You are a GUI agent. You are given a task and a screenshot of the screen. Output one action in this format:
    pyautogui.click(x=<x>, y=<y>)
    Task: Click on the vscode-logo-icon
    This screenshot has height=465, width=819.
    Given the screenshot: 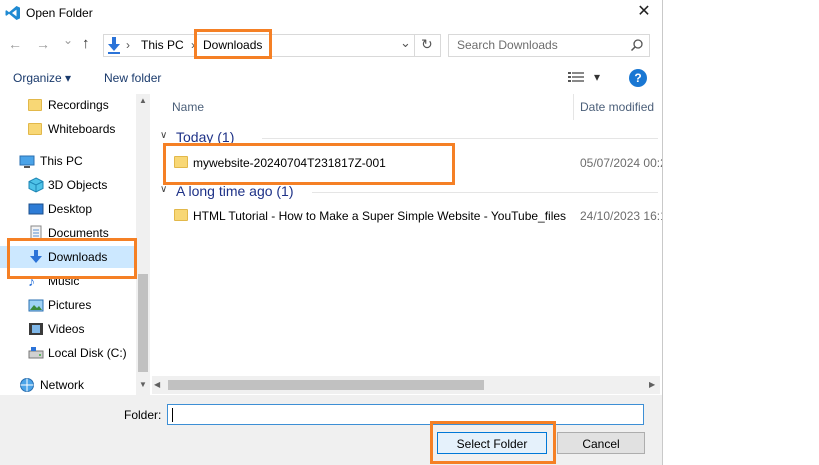 What is the action you would take?
    pyautogui.click(x=13, y=13)
    